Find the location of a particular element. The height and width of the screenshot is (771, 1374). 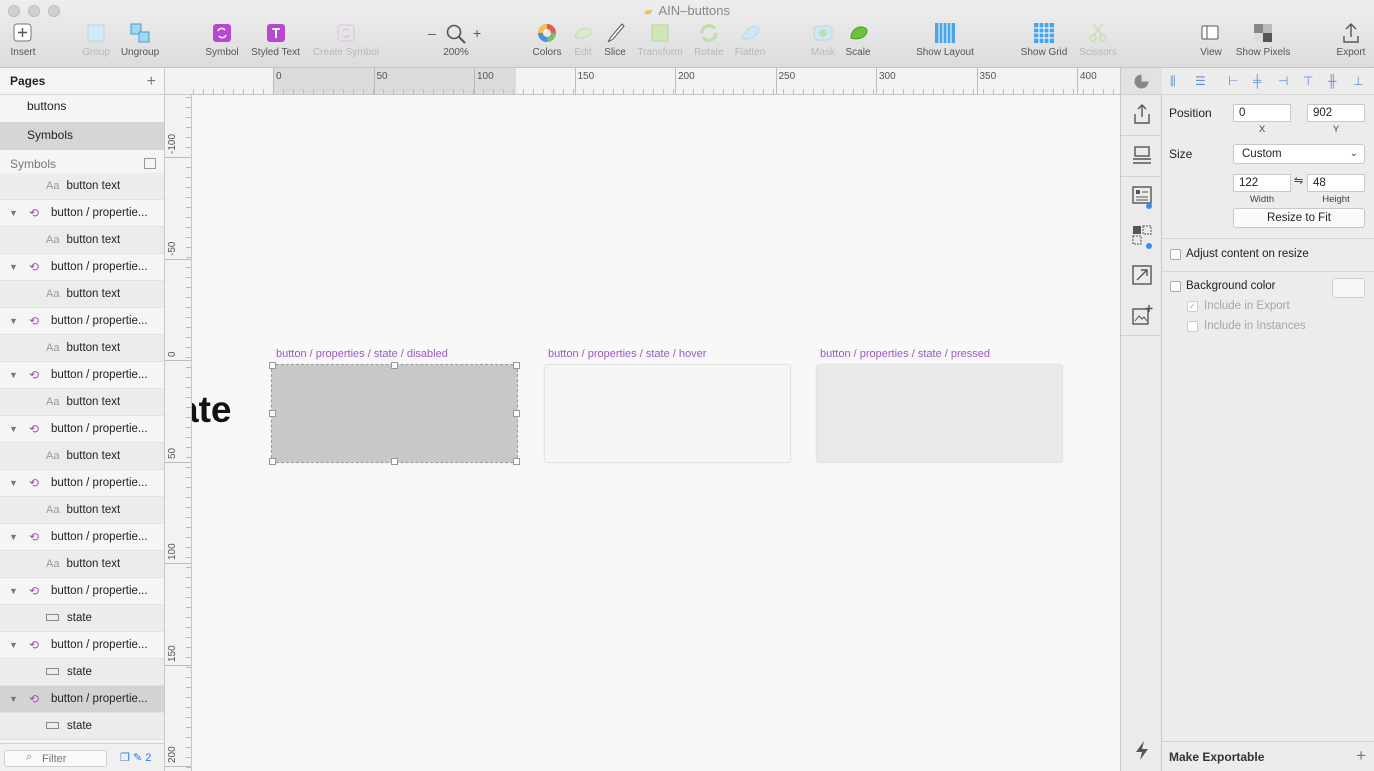

artboard-label-disabled: button / properties / state / disabled is located at coordinates (362, 354).